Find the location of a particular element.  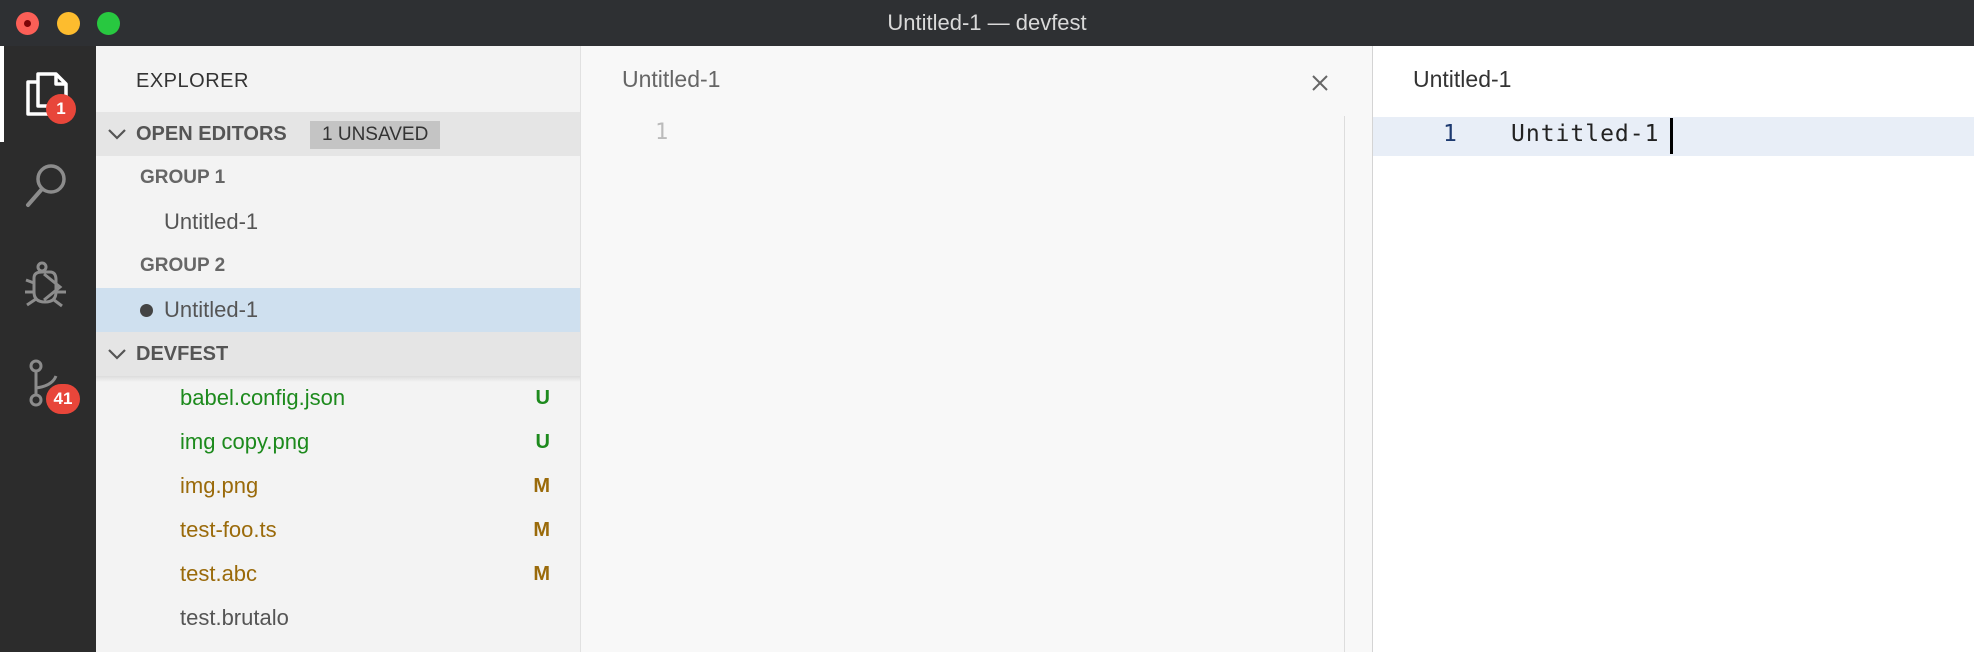

sidebar-title: EXPLORER is located at coordinates (192, 81).